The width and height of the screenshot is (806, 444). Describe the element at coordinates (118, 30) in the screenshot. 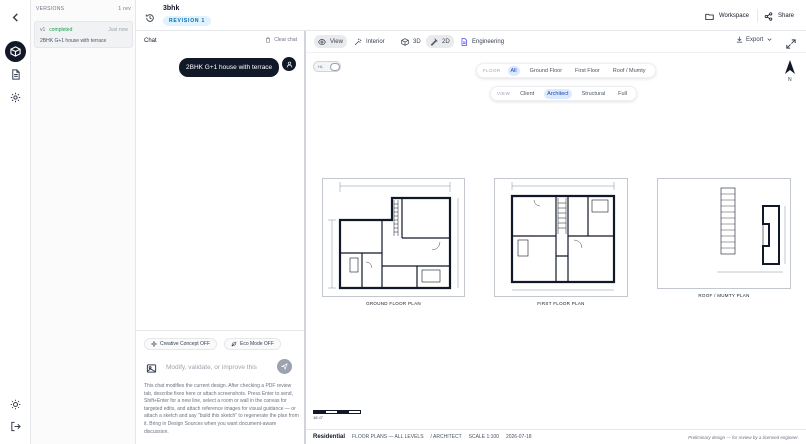

I see `version-time: Just now` at that location.